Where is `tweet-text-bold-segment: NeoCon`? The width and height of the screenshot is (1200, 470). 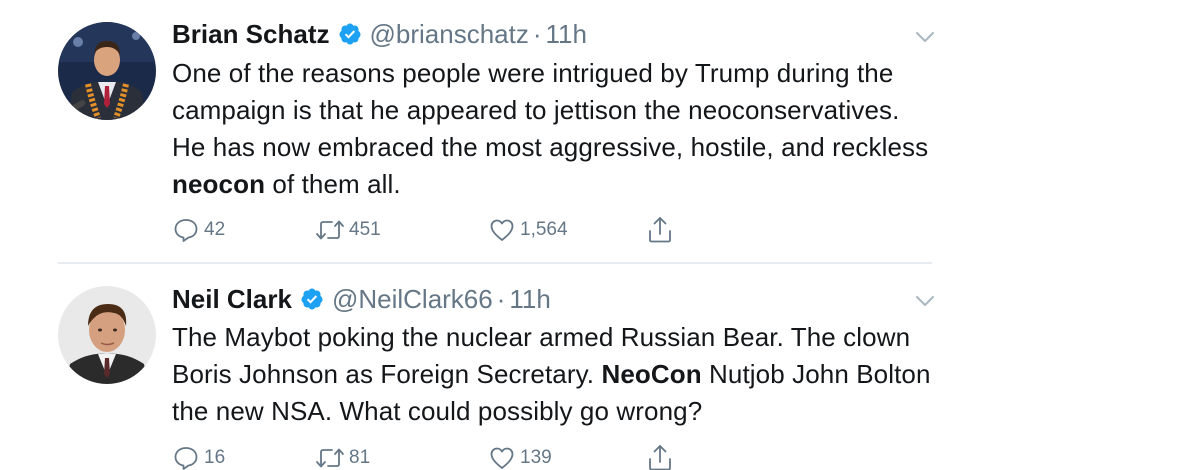
tweet-text-bold-segment: NeoCon is located at coordinates (651, 374).